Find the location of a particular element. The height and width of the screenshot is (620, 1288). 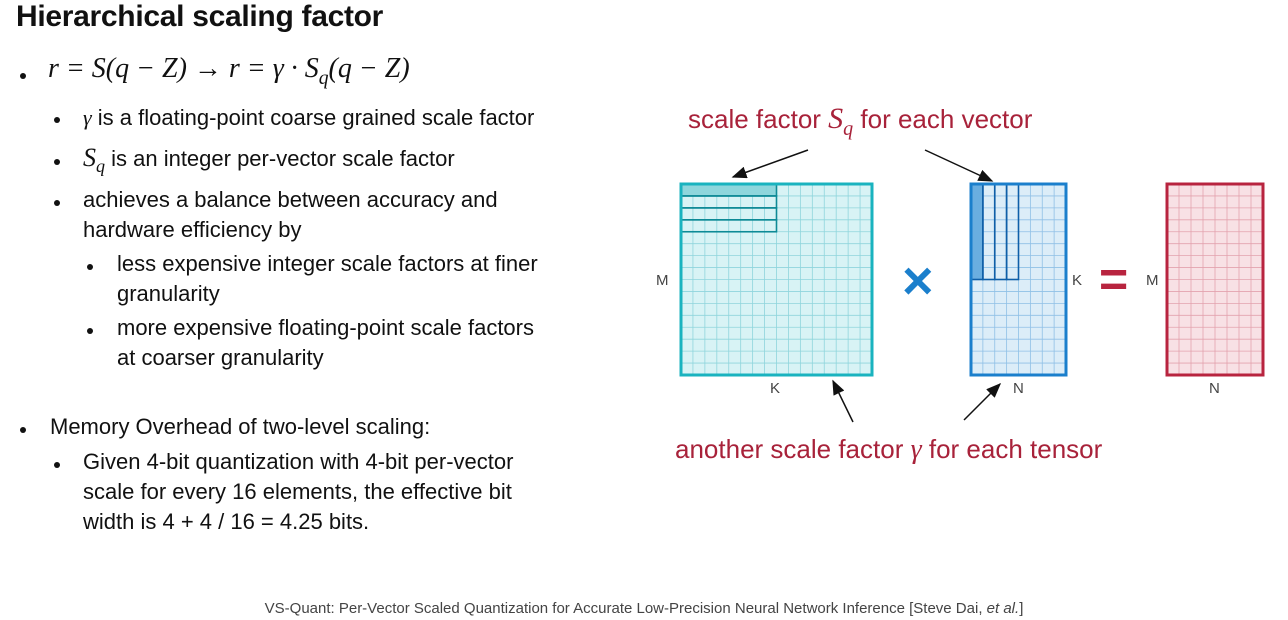

highlighted-col-vector is located at coordinates (977, 232).